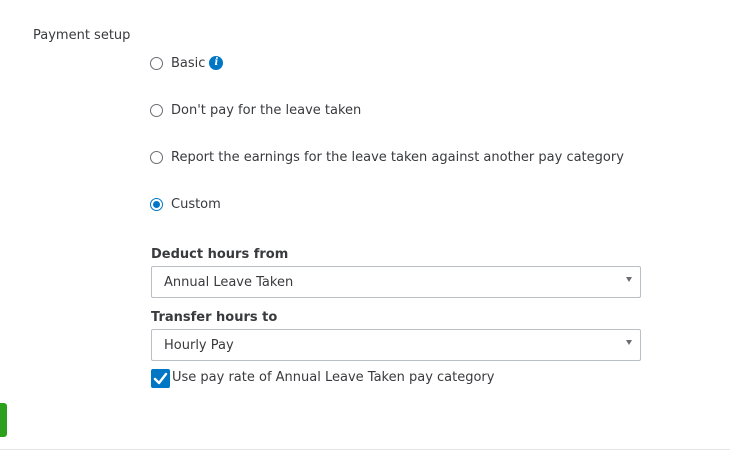  Describe the element at coordinates (156, 204) in the screenshot. I see `radio-button-custom` at that location.